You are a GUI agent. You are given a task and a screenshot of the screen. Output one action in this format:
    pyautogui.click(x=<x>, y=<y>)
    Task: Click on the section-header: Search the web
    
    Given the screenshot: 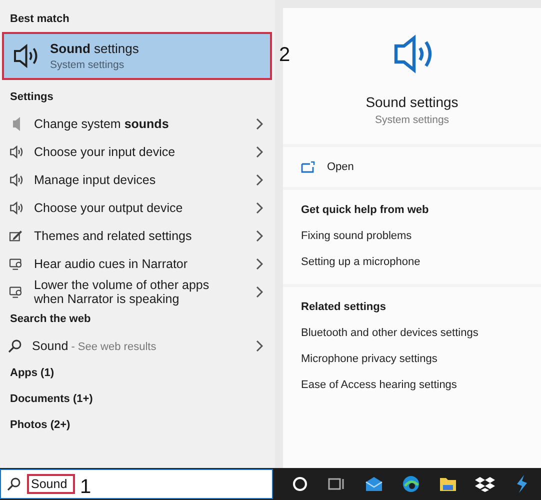 What is the action you would take?
    pyautogui.click(x=50, y=319)
    